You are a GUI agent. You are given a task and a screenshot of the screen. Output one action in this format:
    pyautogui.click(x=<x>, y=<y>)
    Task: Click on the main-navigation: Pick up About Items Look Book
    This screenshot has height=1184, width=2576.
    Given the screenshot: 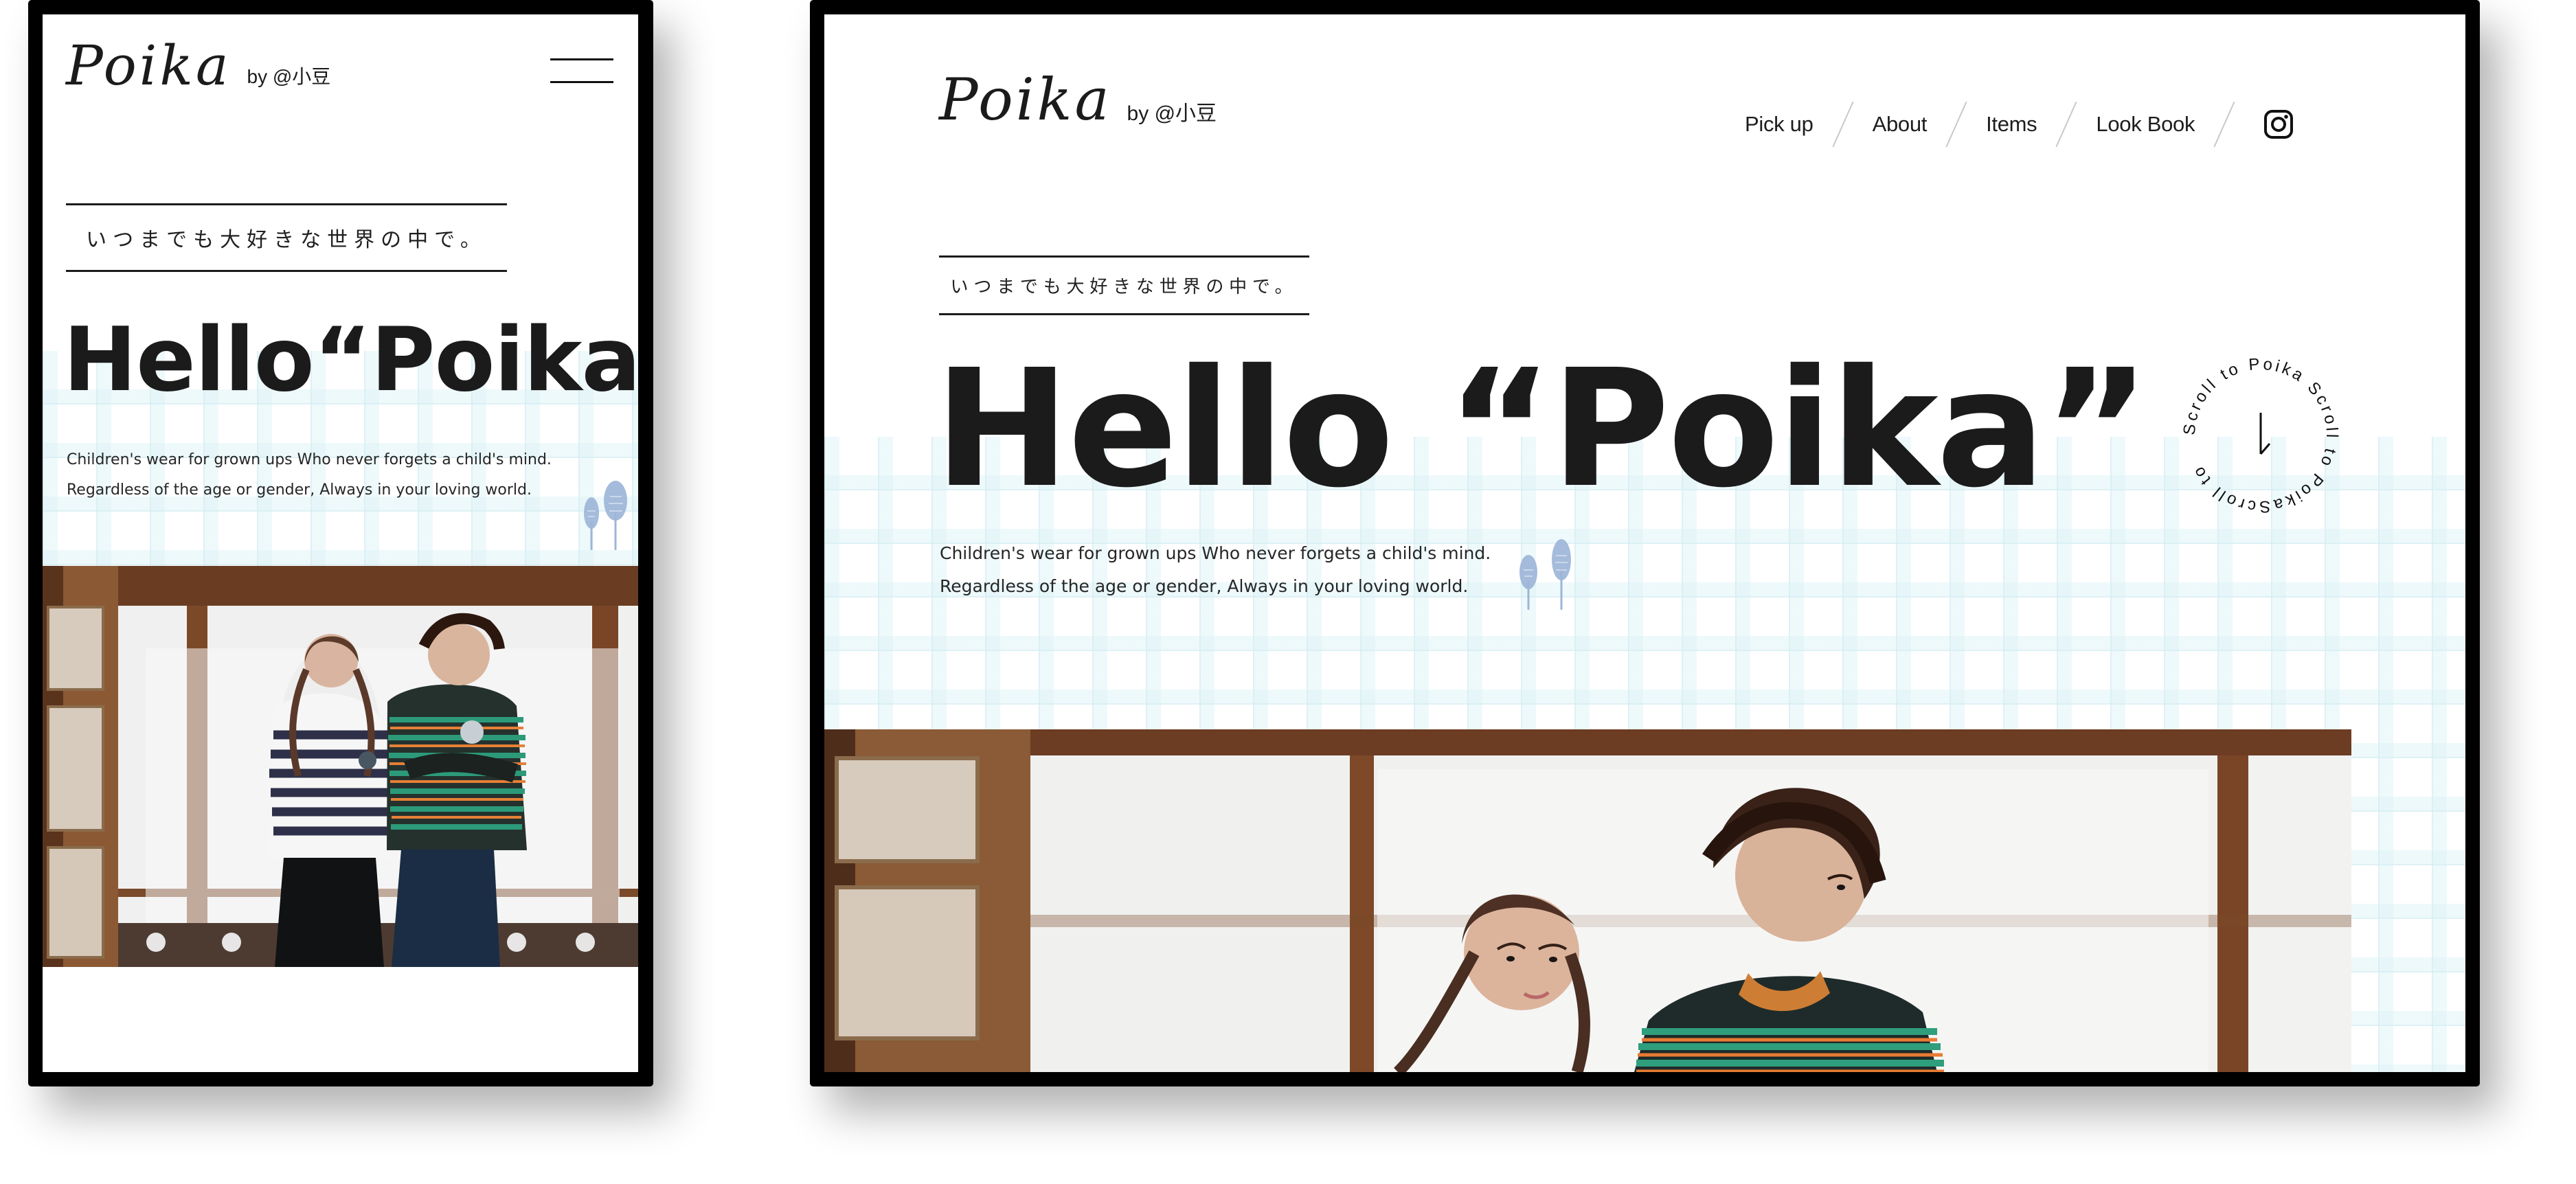 What is the action you would take?
    pyautogui.click(x=2020, y=124)
    